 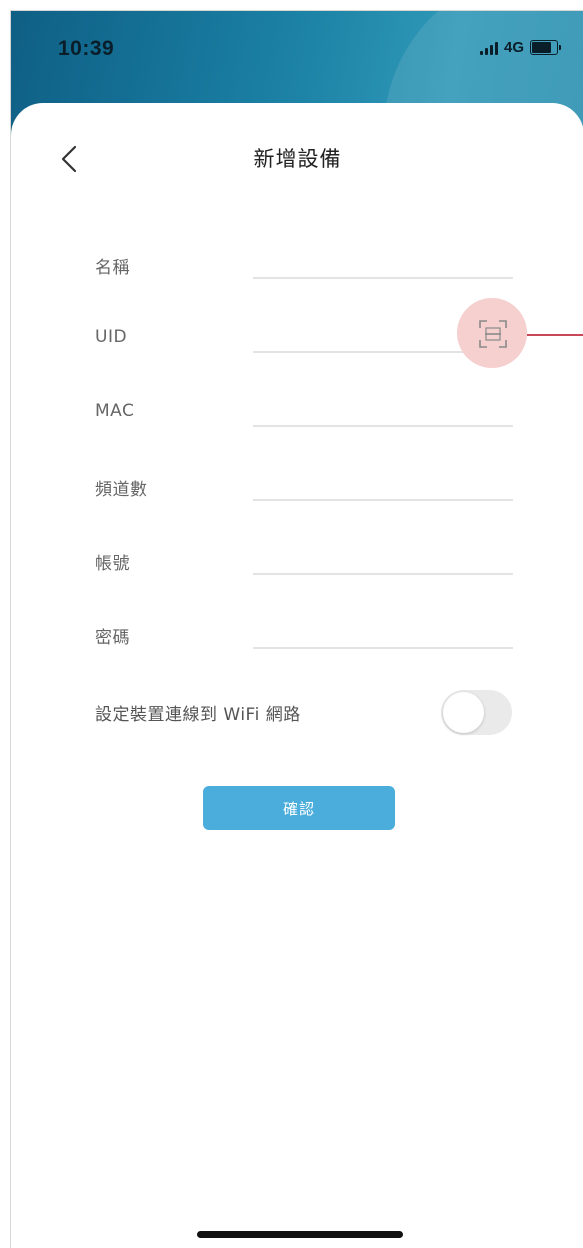 I want to click on confirm-button: 確認, so click(x=299, y=808).